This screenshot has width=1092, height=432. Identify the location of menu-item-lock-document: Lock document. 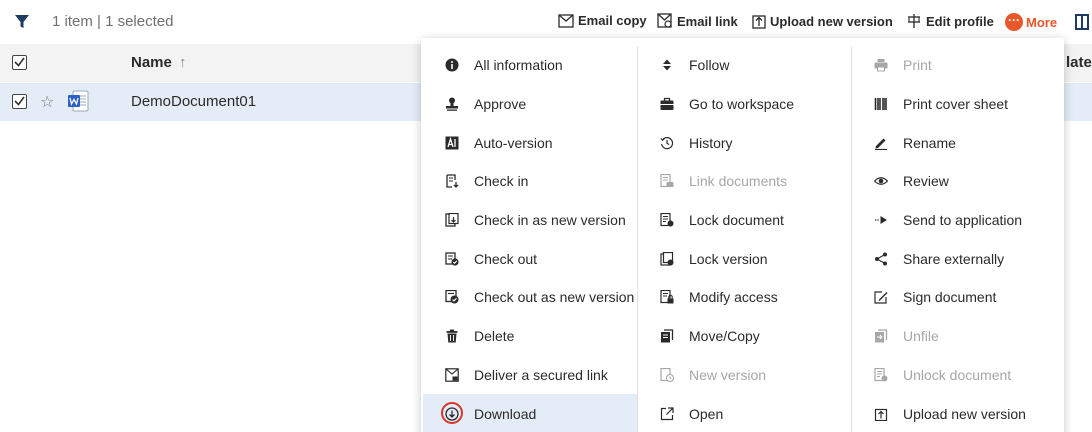
(744, 220).